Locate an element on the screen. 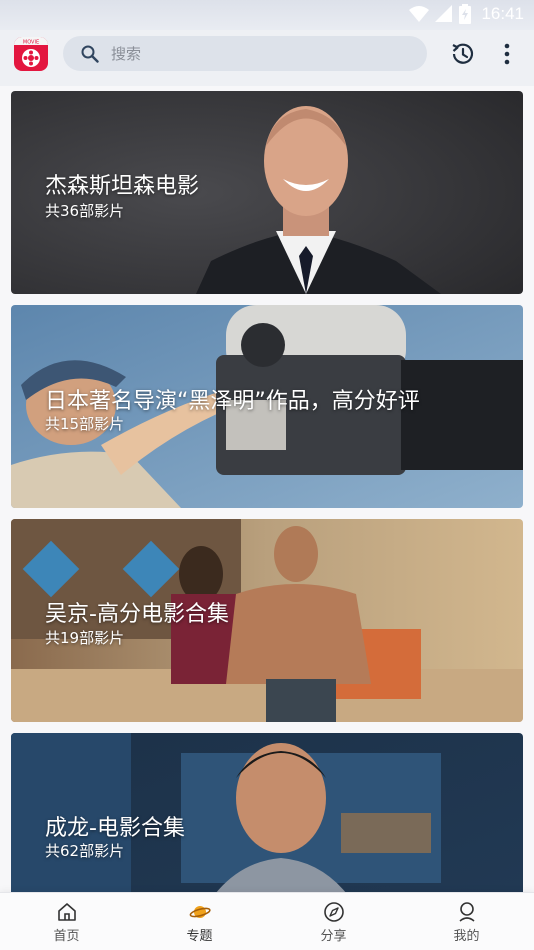 The width and height of the screenshot is (534, 950). more-vert-icon is located at coordinates (507, 54).